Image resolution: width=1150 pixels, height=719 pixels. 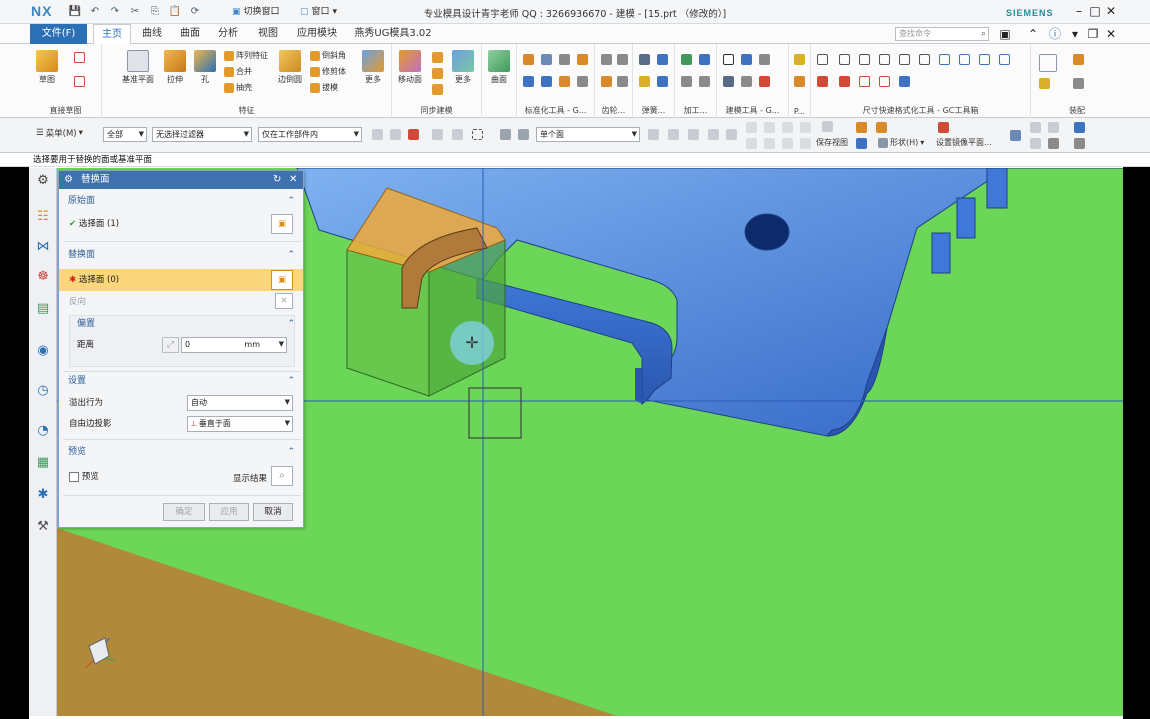 I want to click on snap-point-6-icon, so click(x=751, y=127).